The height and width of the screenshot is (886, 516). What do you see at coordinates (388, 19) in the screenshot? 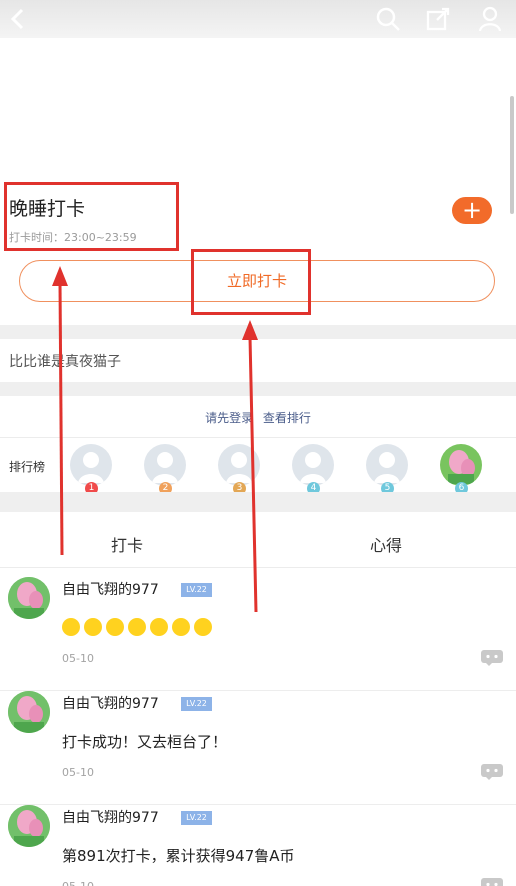
I see `search-icon` at bounding box center [388, 19].